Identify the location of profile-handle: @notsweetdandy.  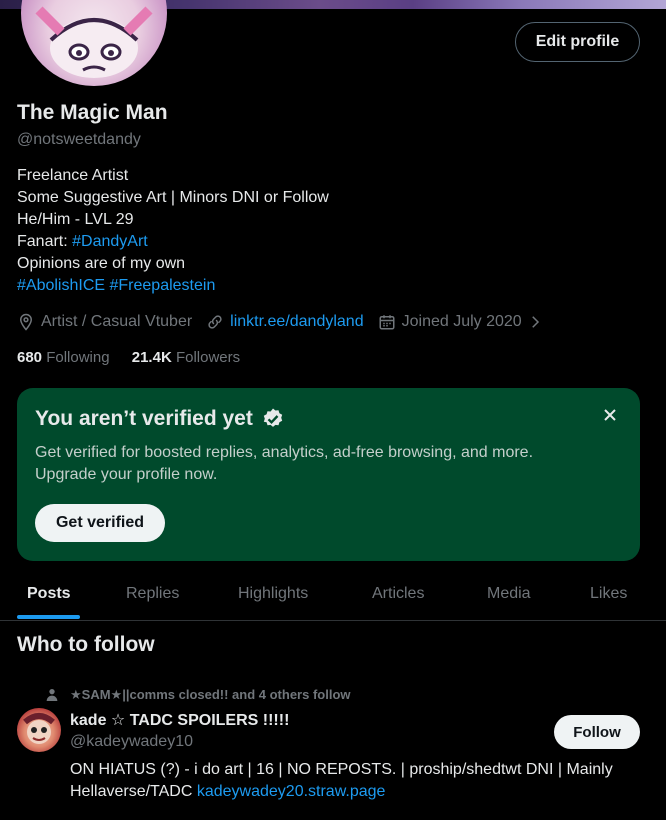
(79, 139).